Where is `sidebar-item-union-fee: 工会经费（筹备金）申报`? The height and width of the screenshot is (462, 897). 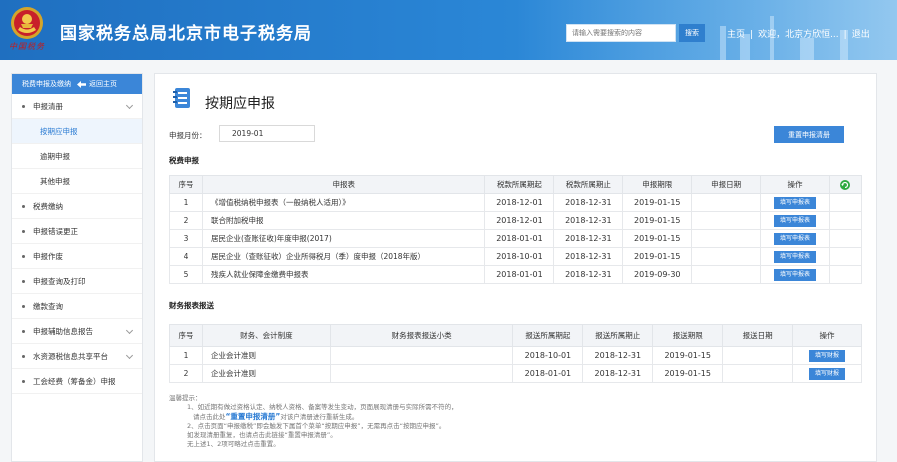
sidebar-item-union-fee: 工会经费（筹备金）申报 is located at coordinates (77, 381).